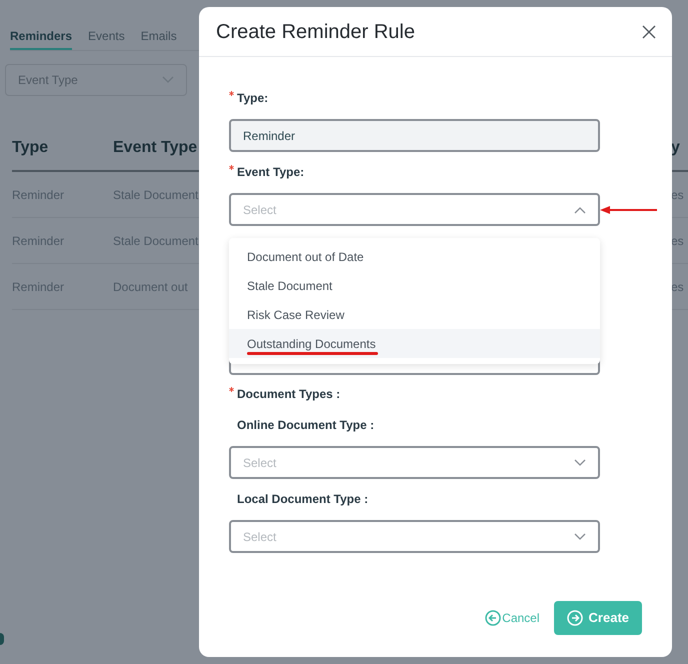 The width and height of the screenshot is (688, 664). I want to click on tab: Emails, so click(158, 38).